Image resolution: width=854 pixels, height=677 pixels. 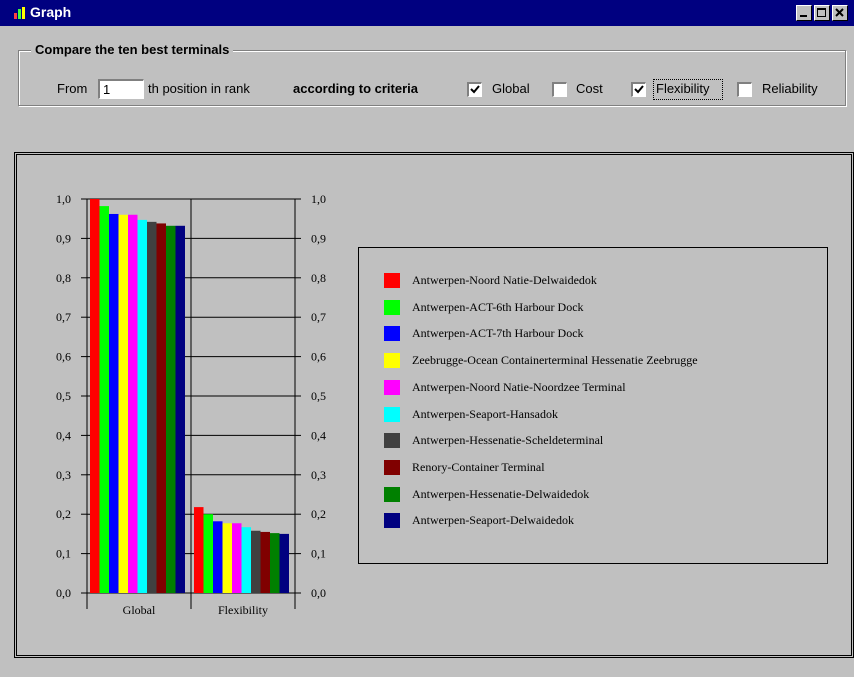 I want to click on flexibility-checkbox, so click(x=638, y=89).